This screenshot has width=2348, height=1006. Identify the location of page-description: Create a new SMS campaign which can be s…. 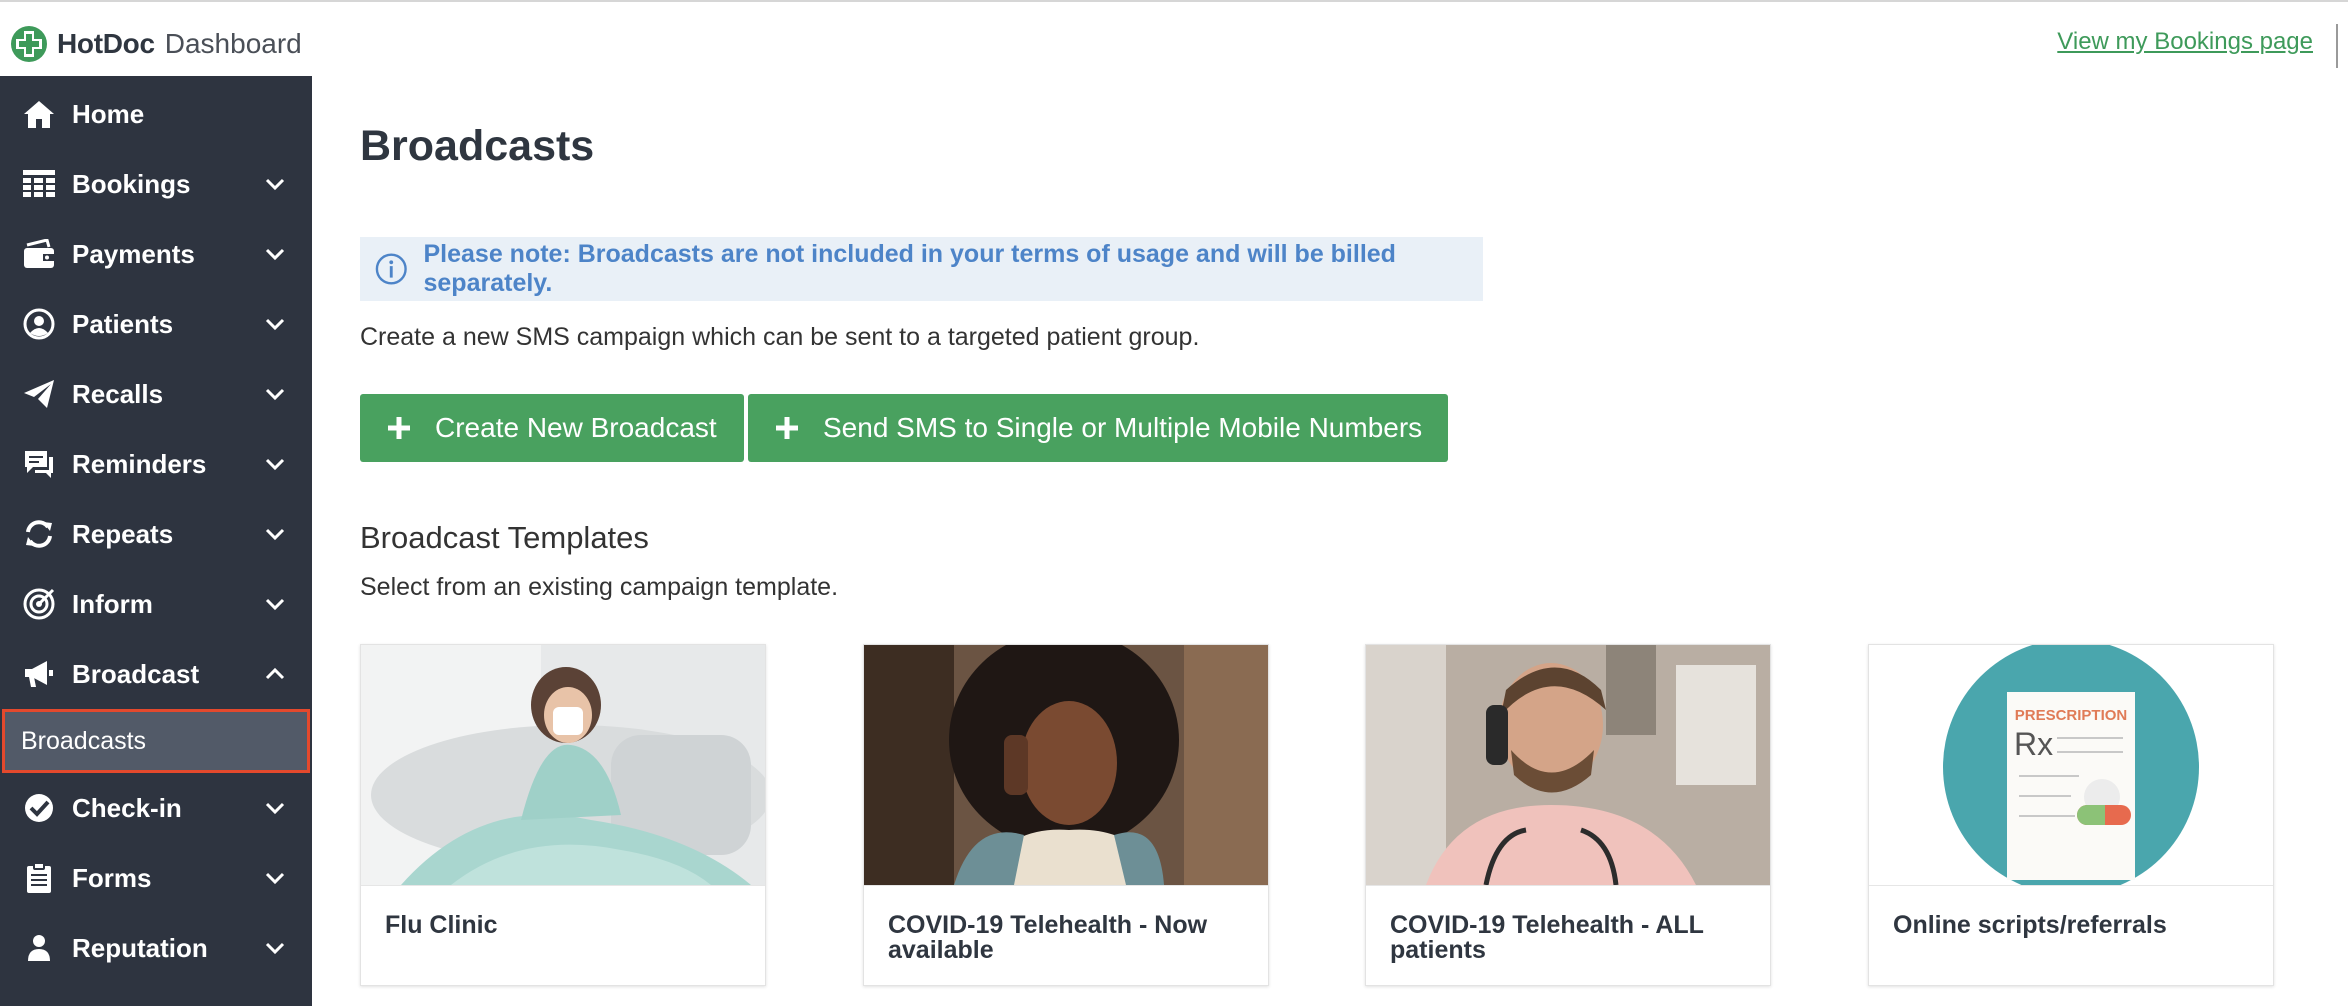
(780, 337).